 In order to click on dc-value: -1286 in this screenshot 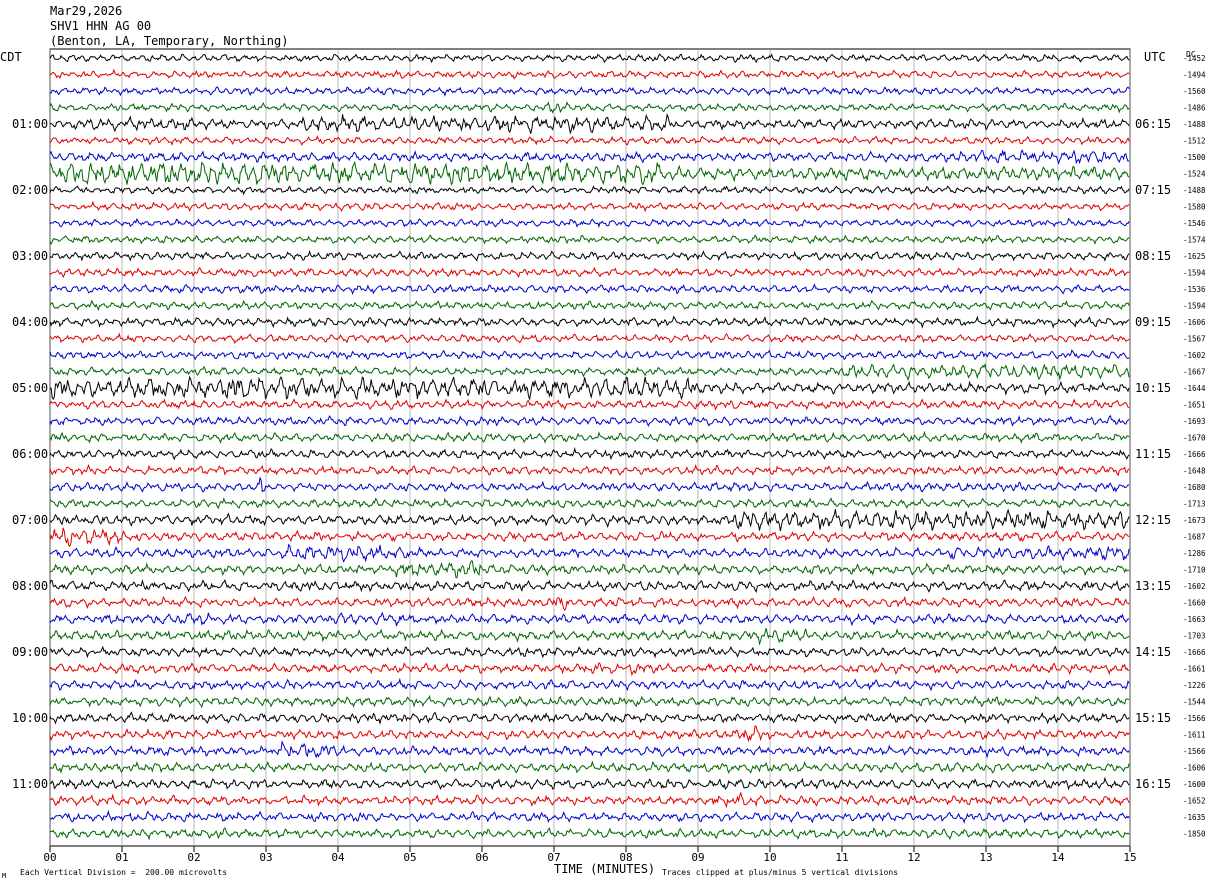, I will do `click(1194, 553)`.